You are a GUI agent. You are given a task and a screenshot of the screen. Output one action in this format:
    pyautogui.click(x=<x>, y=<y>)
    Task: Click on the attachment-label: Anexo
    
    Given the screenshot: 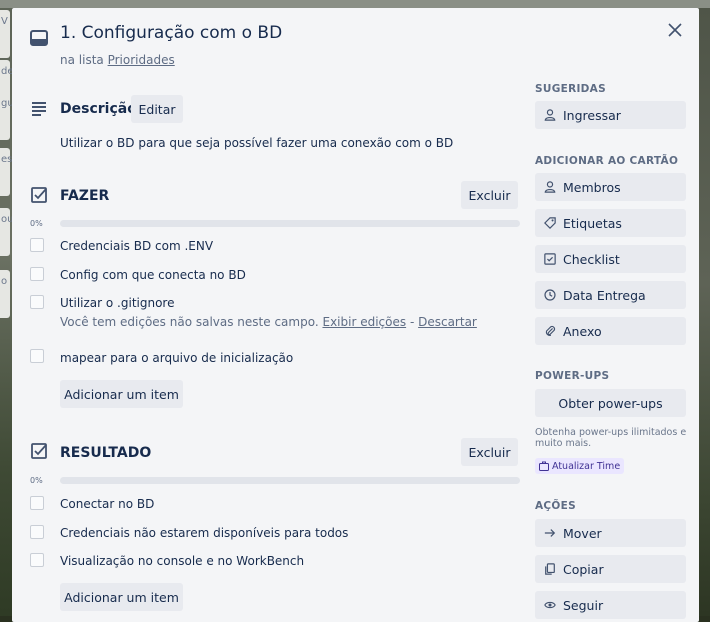 What is the action you would take?
    pyautogui.click(x=582, y=331)
    